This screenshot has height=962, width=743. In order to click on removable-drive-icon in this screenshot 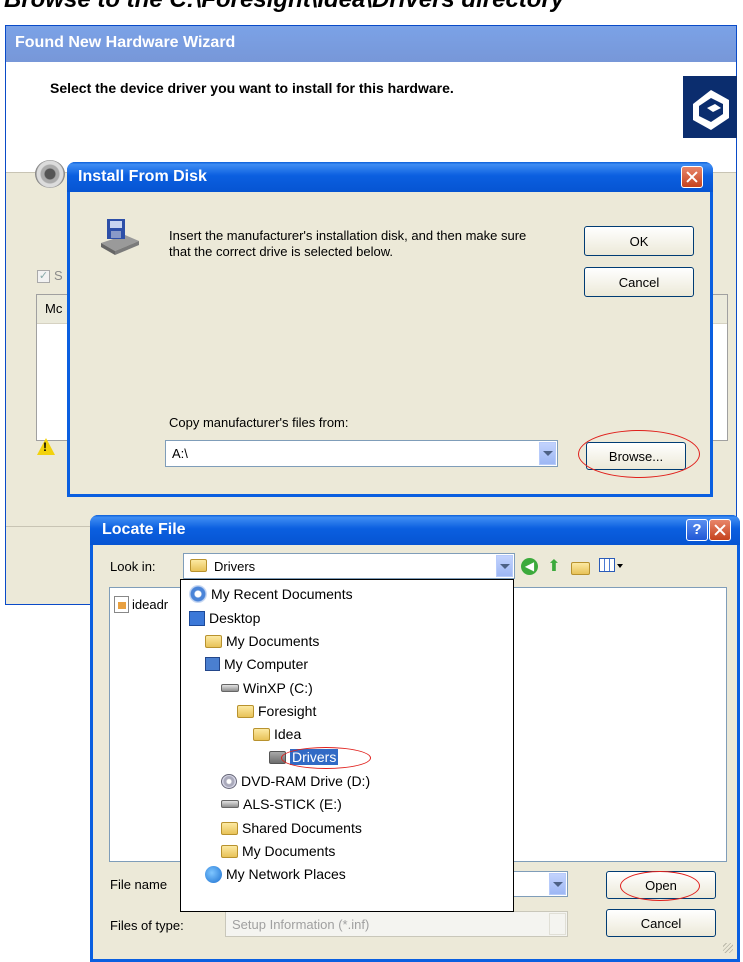, I will do `click(230, 804)`.